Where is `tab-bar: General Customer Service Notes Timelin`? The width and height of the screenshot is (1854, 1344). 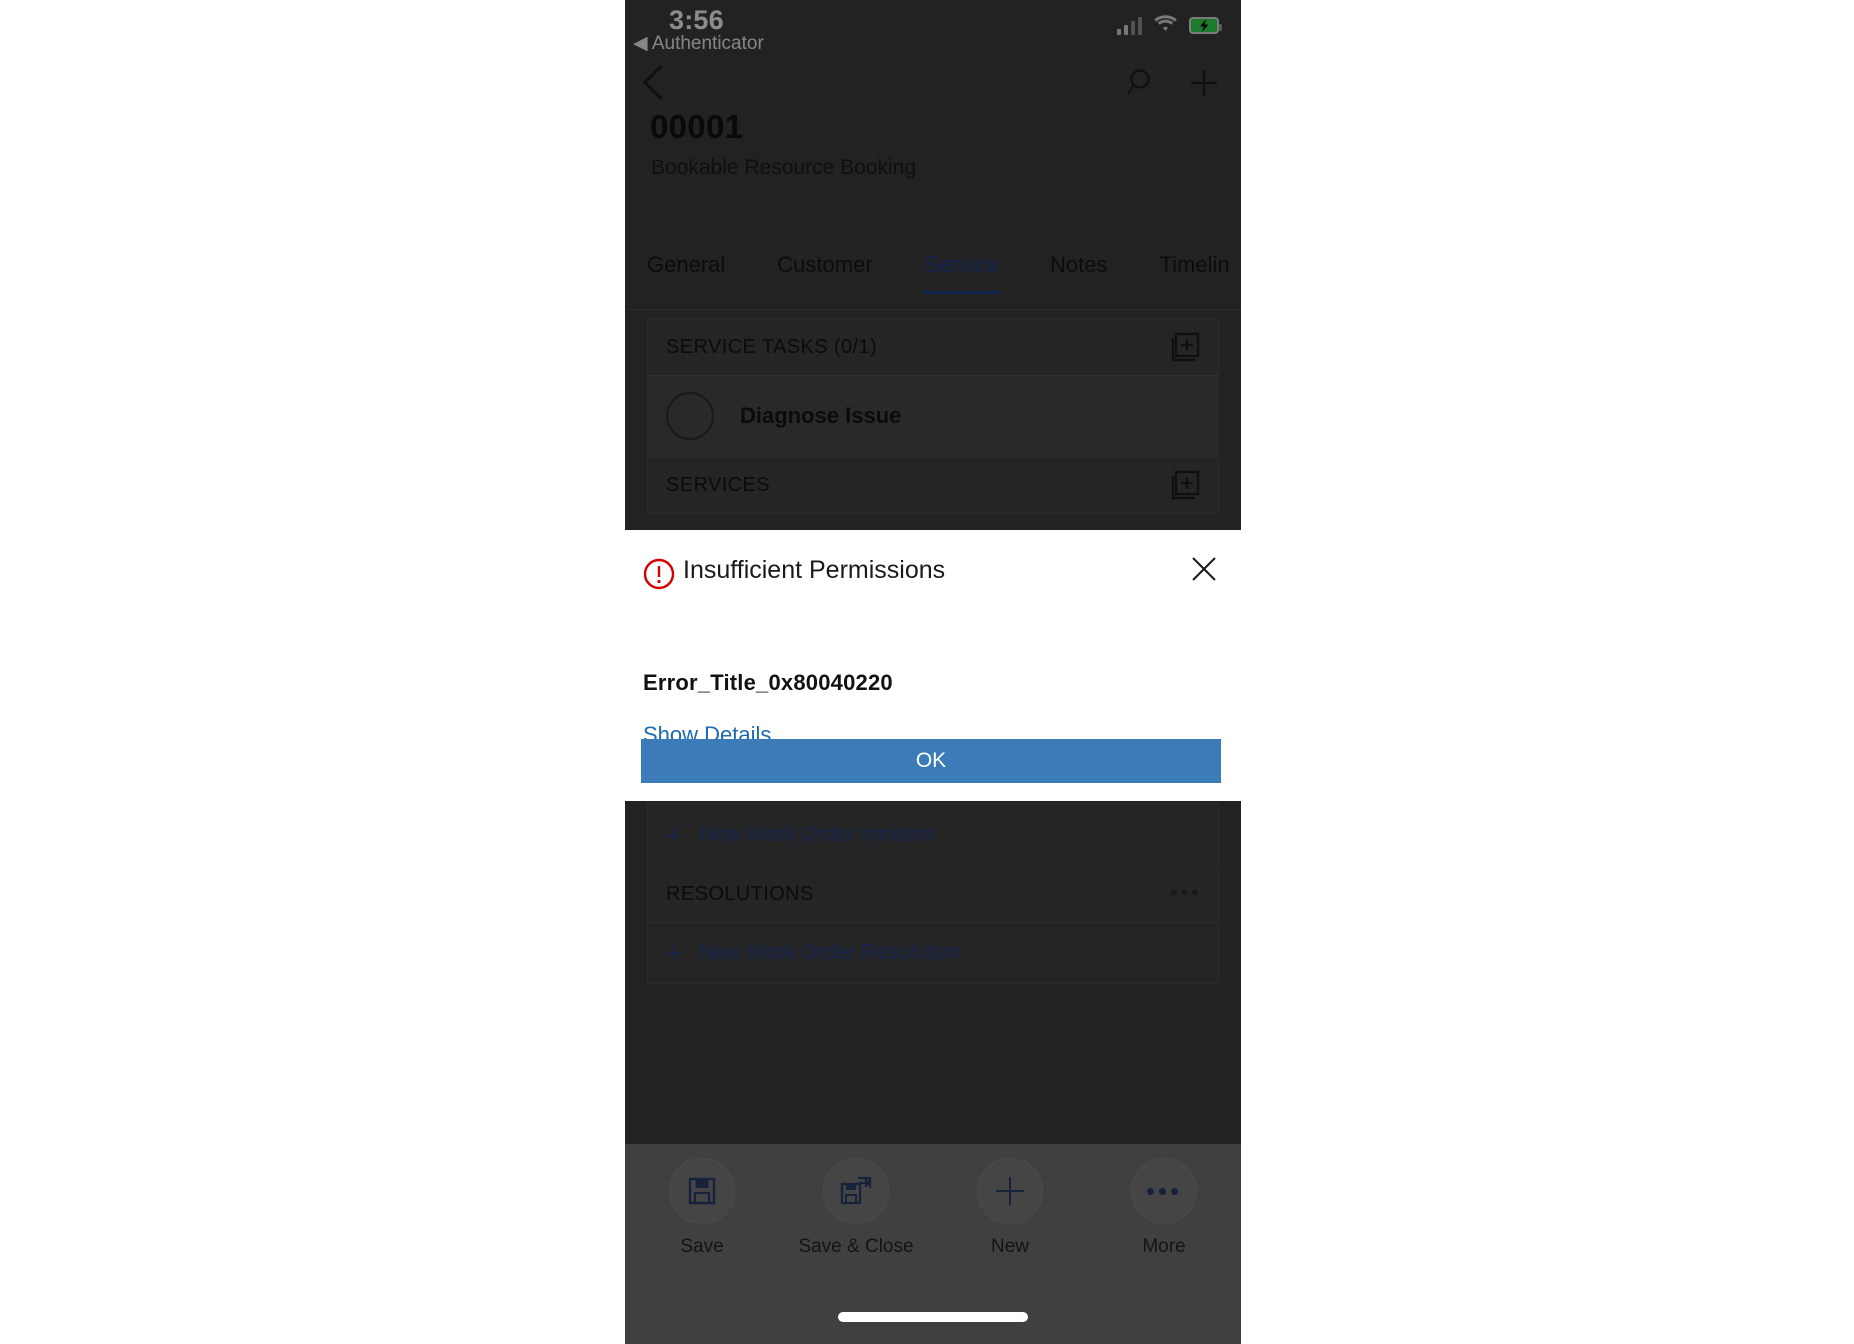 tab-bar: General Customer Service Notes Timelin is located at coordinates (933, 281).